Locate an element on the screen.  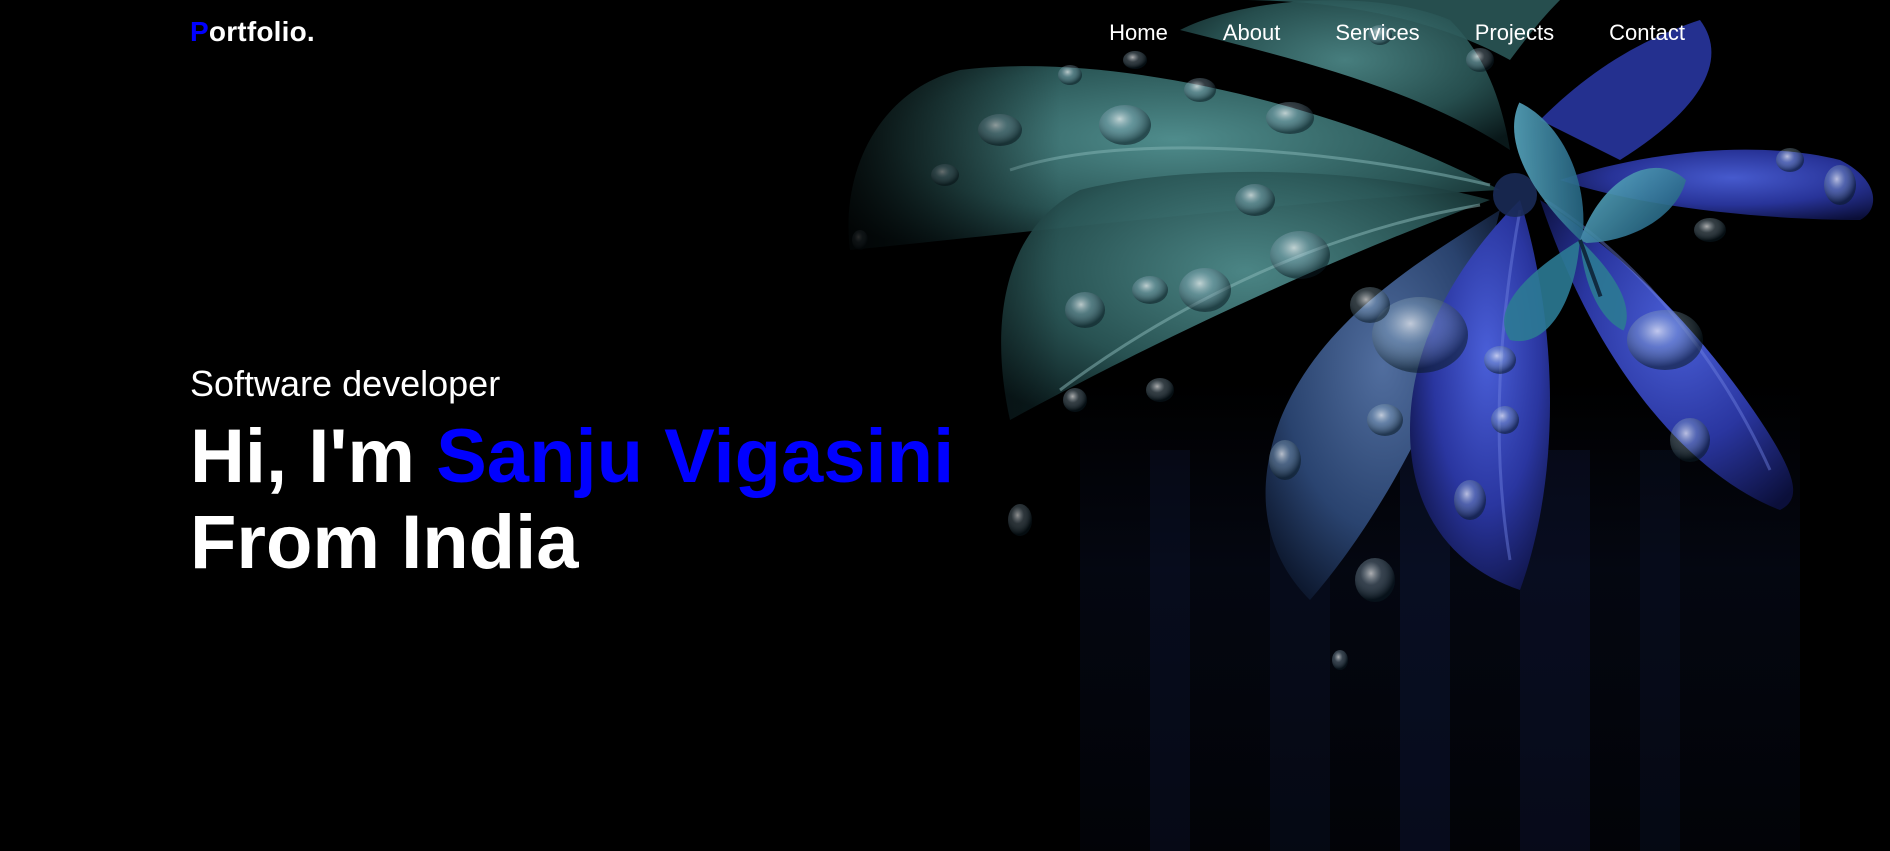
logo-first-letter: P is located at coordinates (199, 31).